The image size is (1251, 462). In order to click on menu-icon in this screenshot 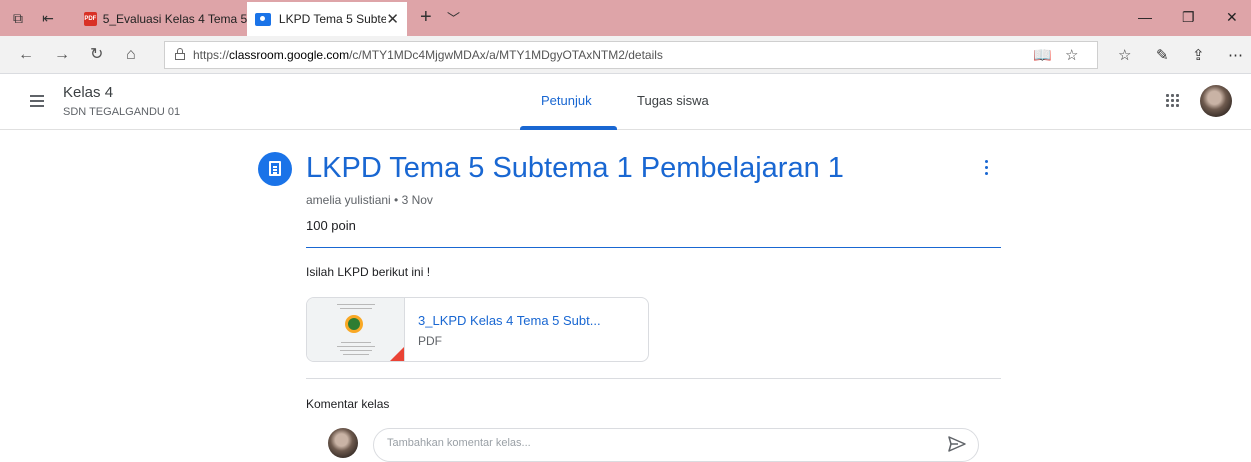, I will do `click(37, 101)`.